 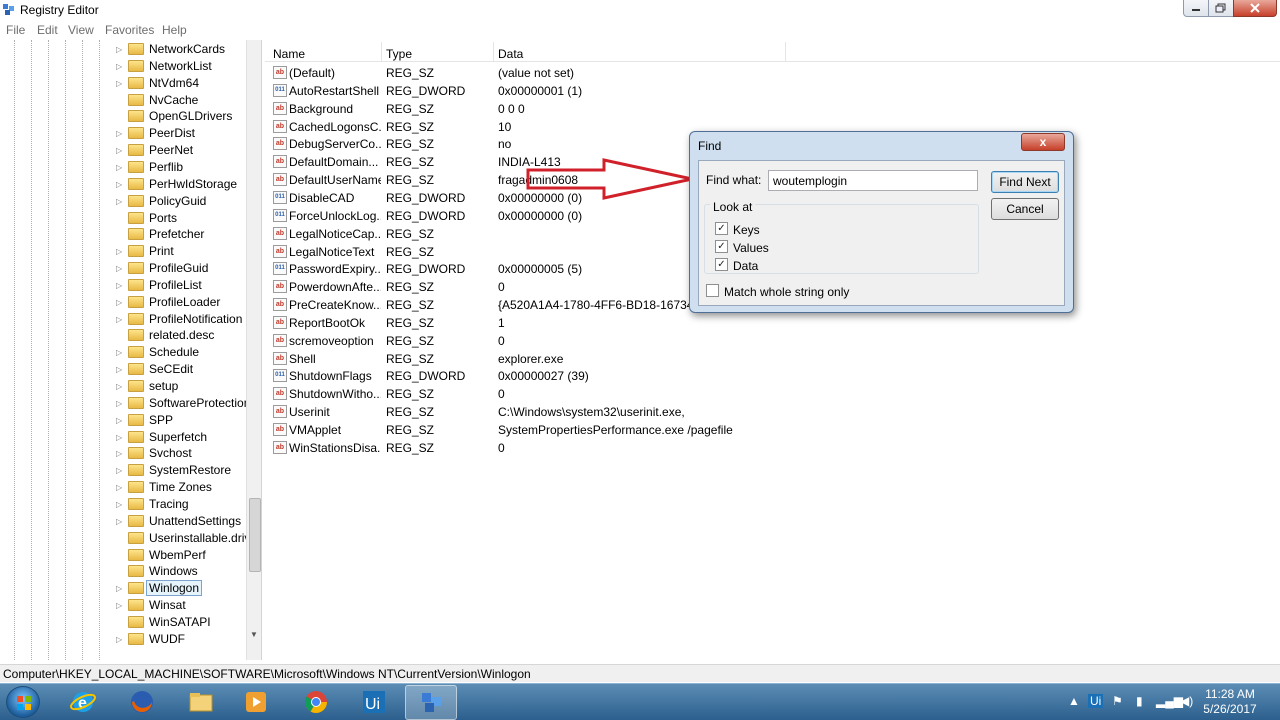 What do you see at coordinates (772, 359) in the screenshot?
I see `value-row: ab Shell REG_SZ explorer.exe` at bounding box center [772, 359].